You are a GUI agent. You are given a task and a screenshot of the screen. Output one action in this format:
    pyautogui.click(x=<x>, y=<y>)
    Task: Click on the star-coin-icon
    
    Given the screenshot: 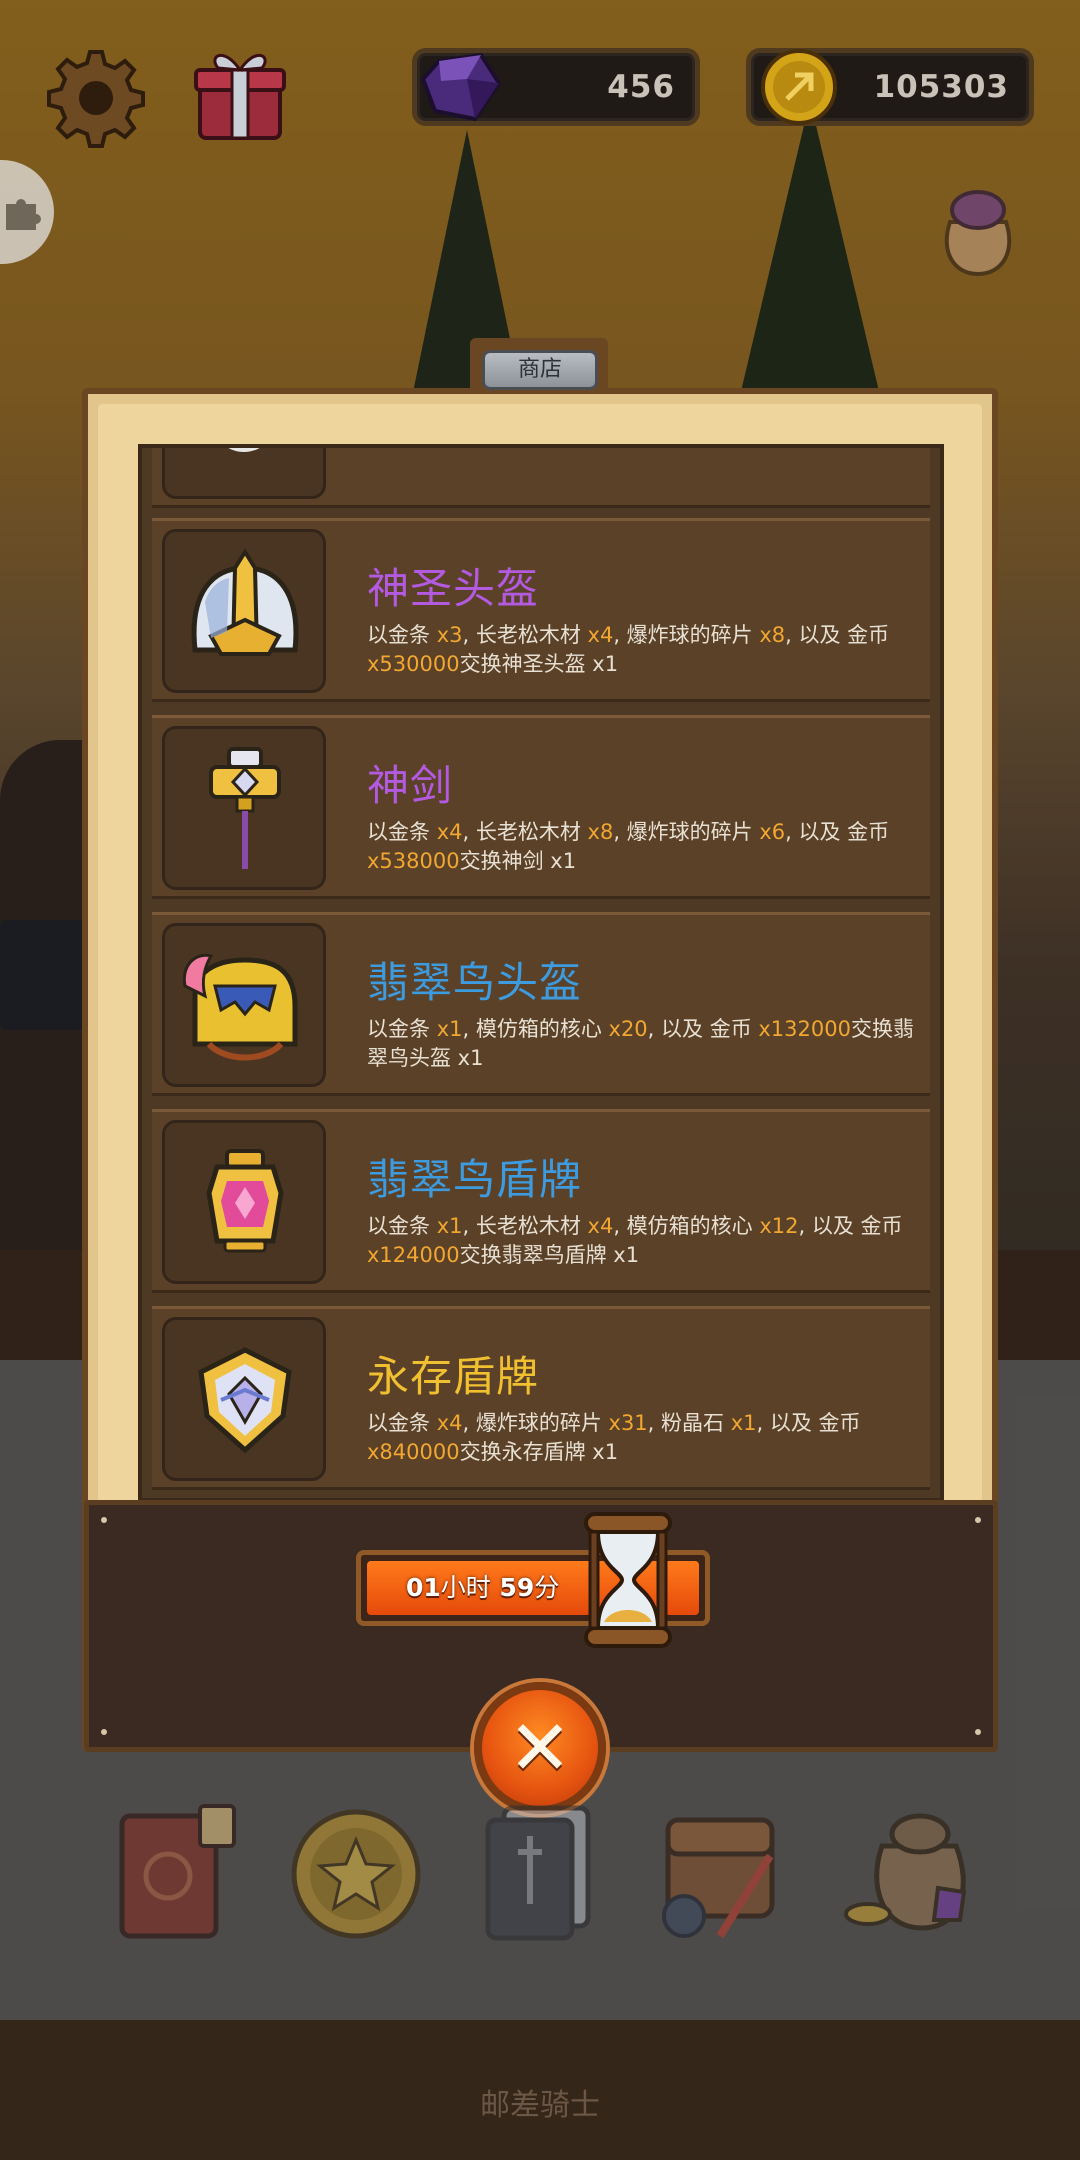 What is the action you would take?
    pyautogui.click(x=356, y=1874)
    